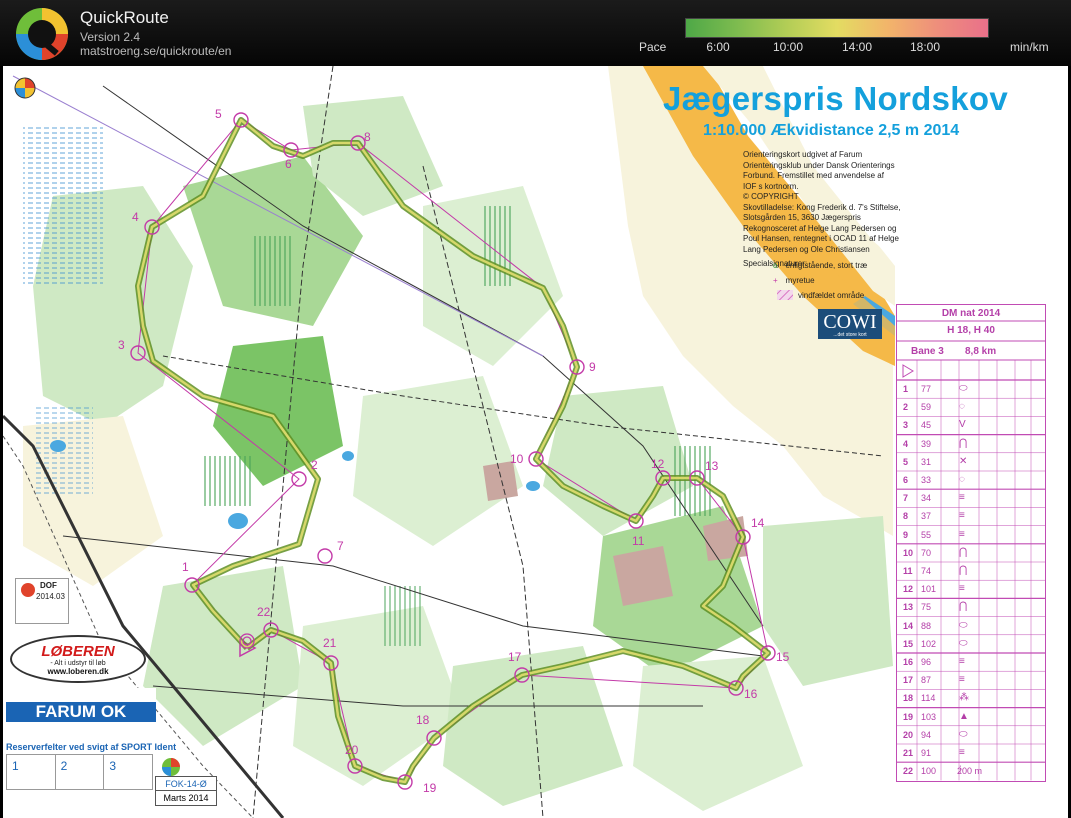  What do you see at coordinates (718, 47) in the screenshot?
I see `pace-tick: 6:00` at bounding box center [718, 47].